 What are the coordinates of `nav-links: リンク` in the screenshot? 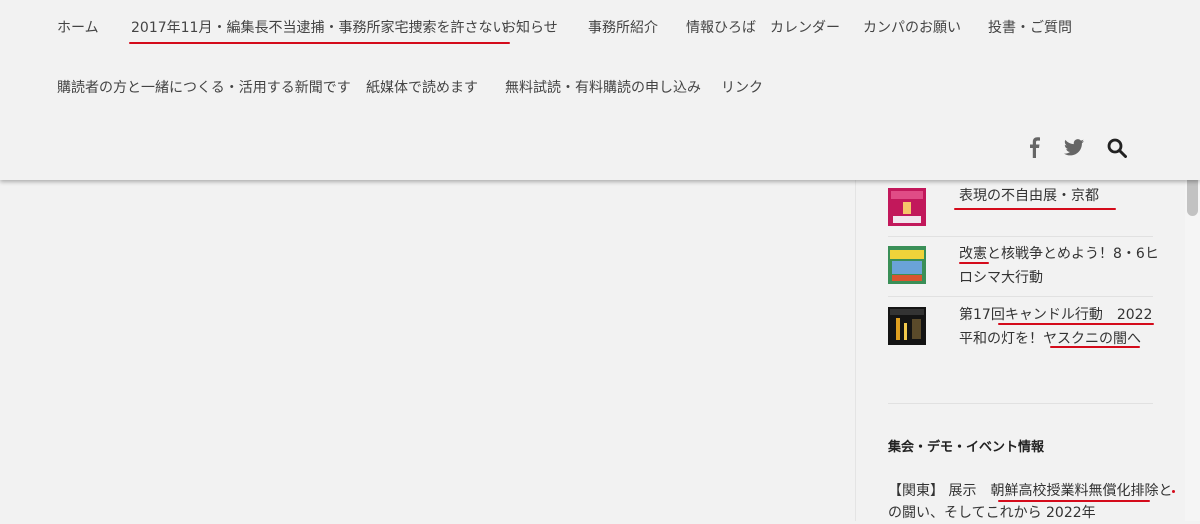 It's located at (742, 88).